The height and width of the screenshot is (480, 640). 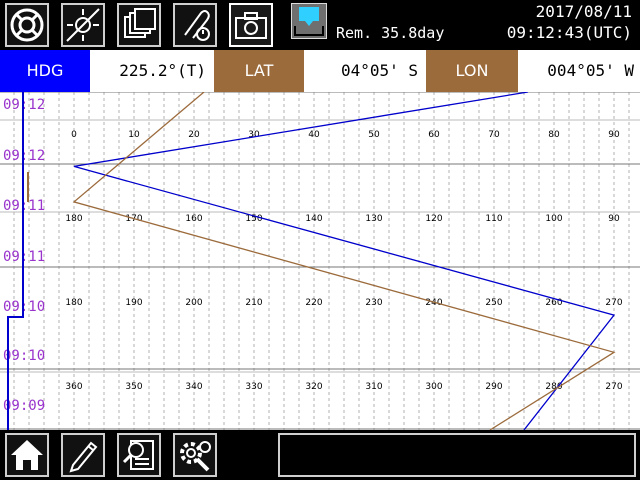 I want to click on band-tick-label: 160, so click(x=193, y=219).